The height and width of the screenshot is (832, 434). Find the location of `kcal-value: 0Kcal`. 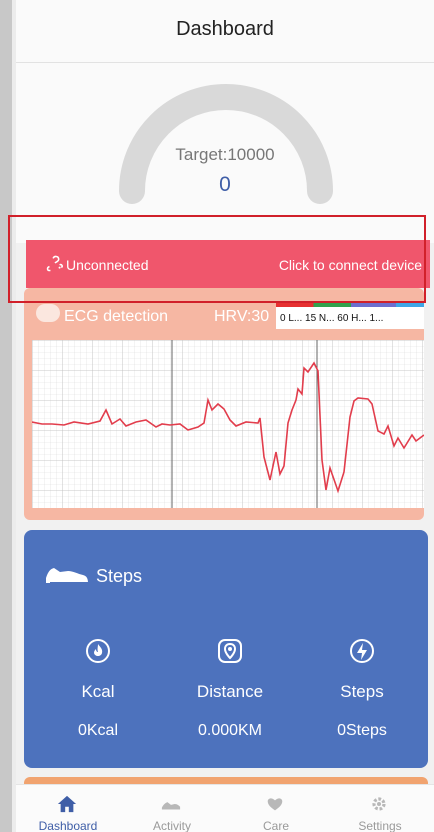

kcal-value: 0Kcal is located at coordinates (98, 730).